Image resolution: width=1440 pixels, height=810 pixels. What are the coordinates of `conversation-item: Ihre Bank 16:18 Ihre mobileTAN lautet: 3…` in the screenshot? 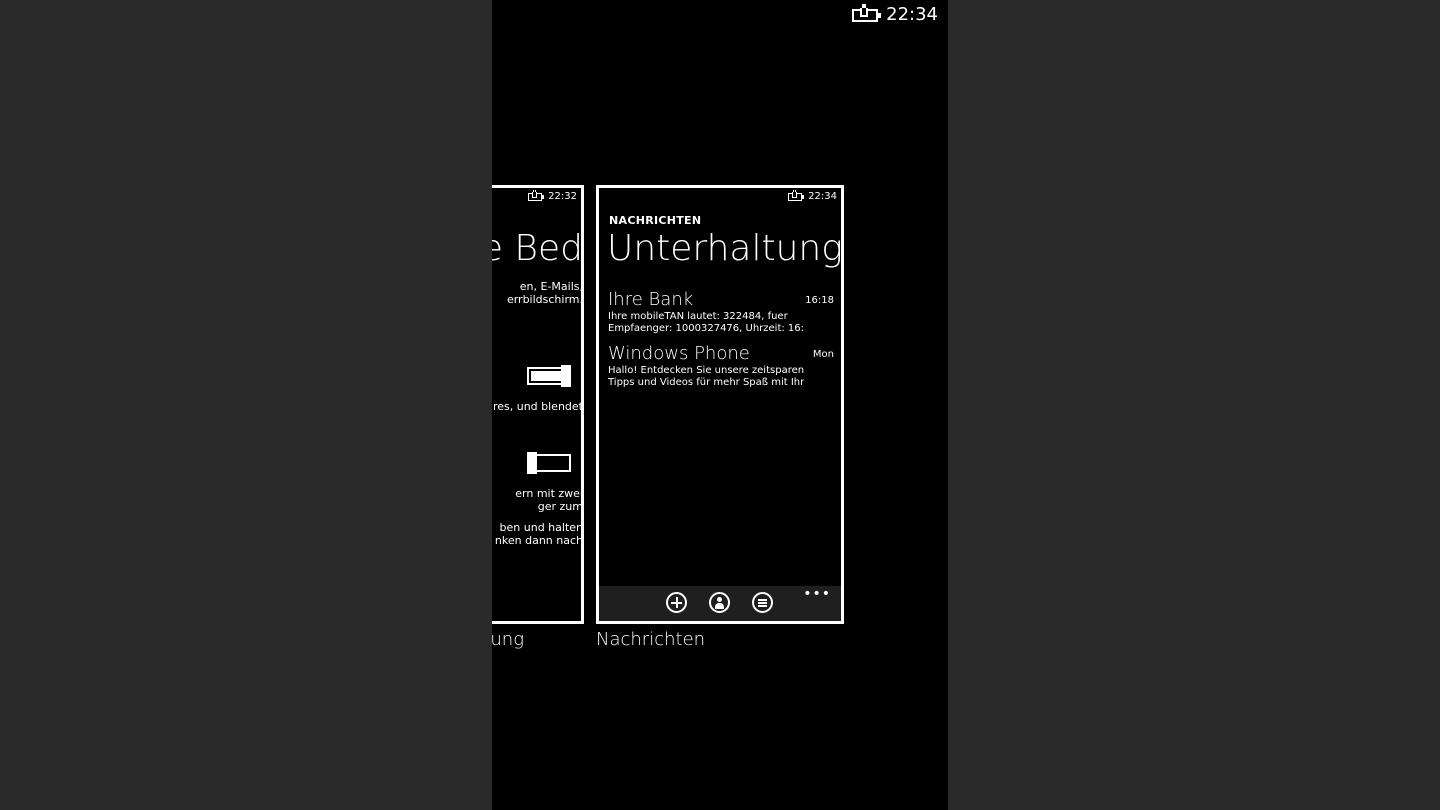 It's located at (721, 312).